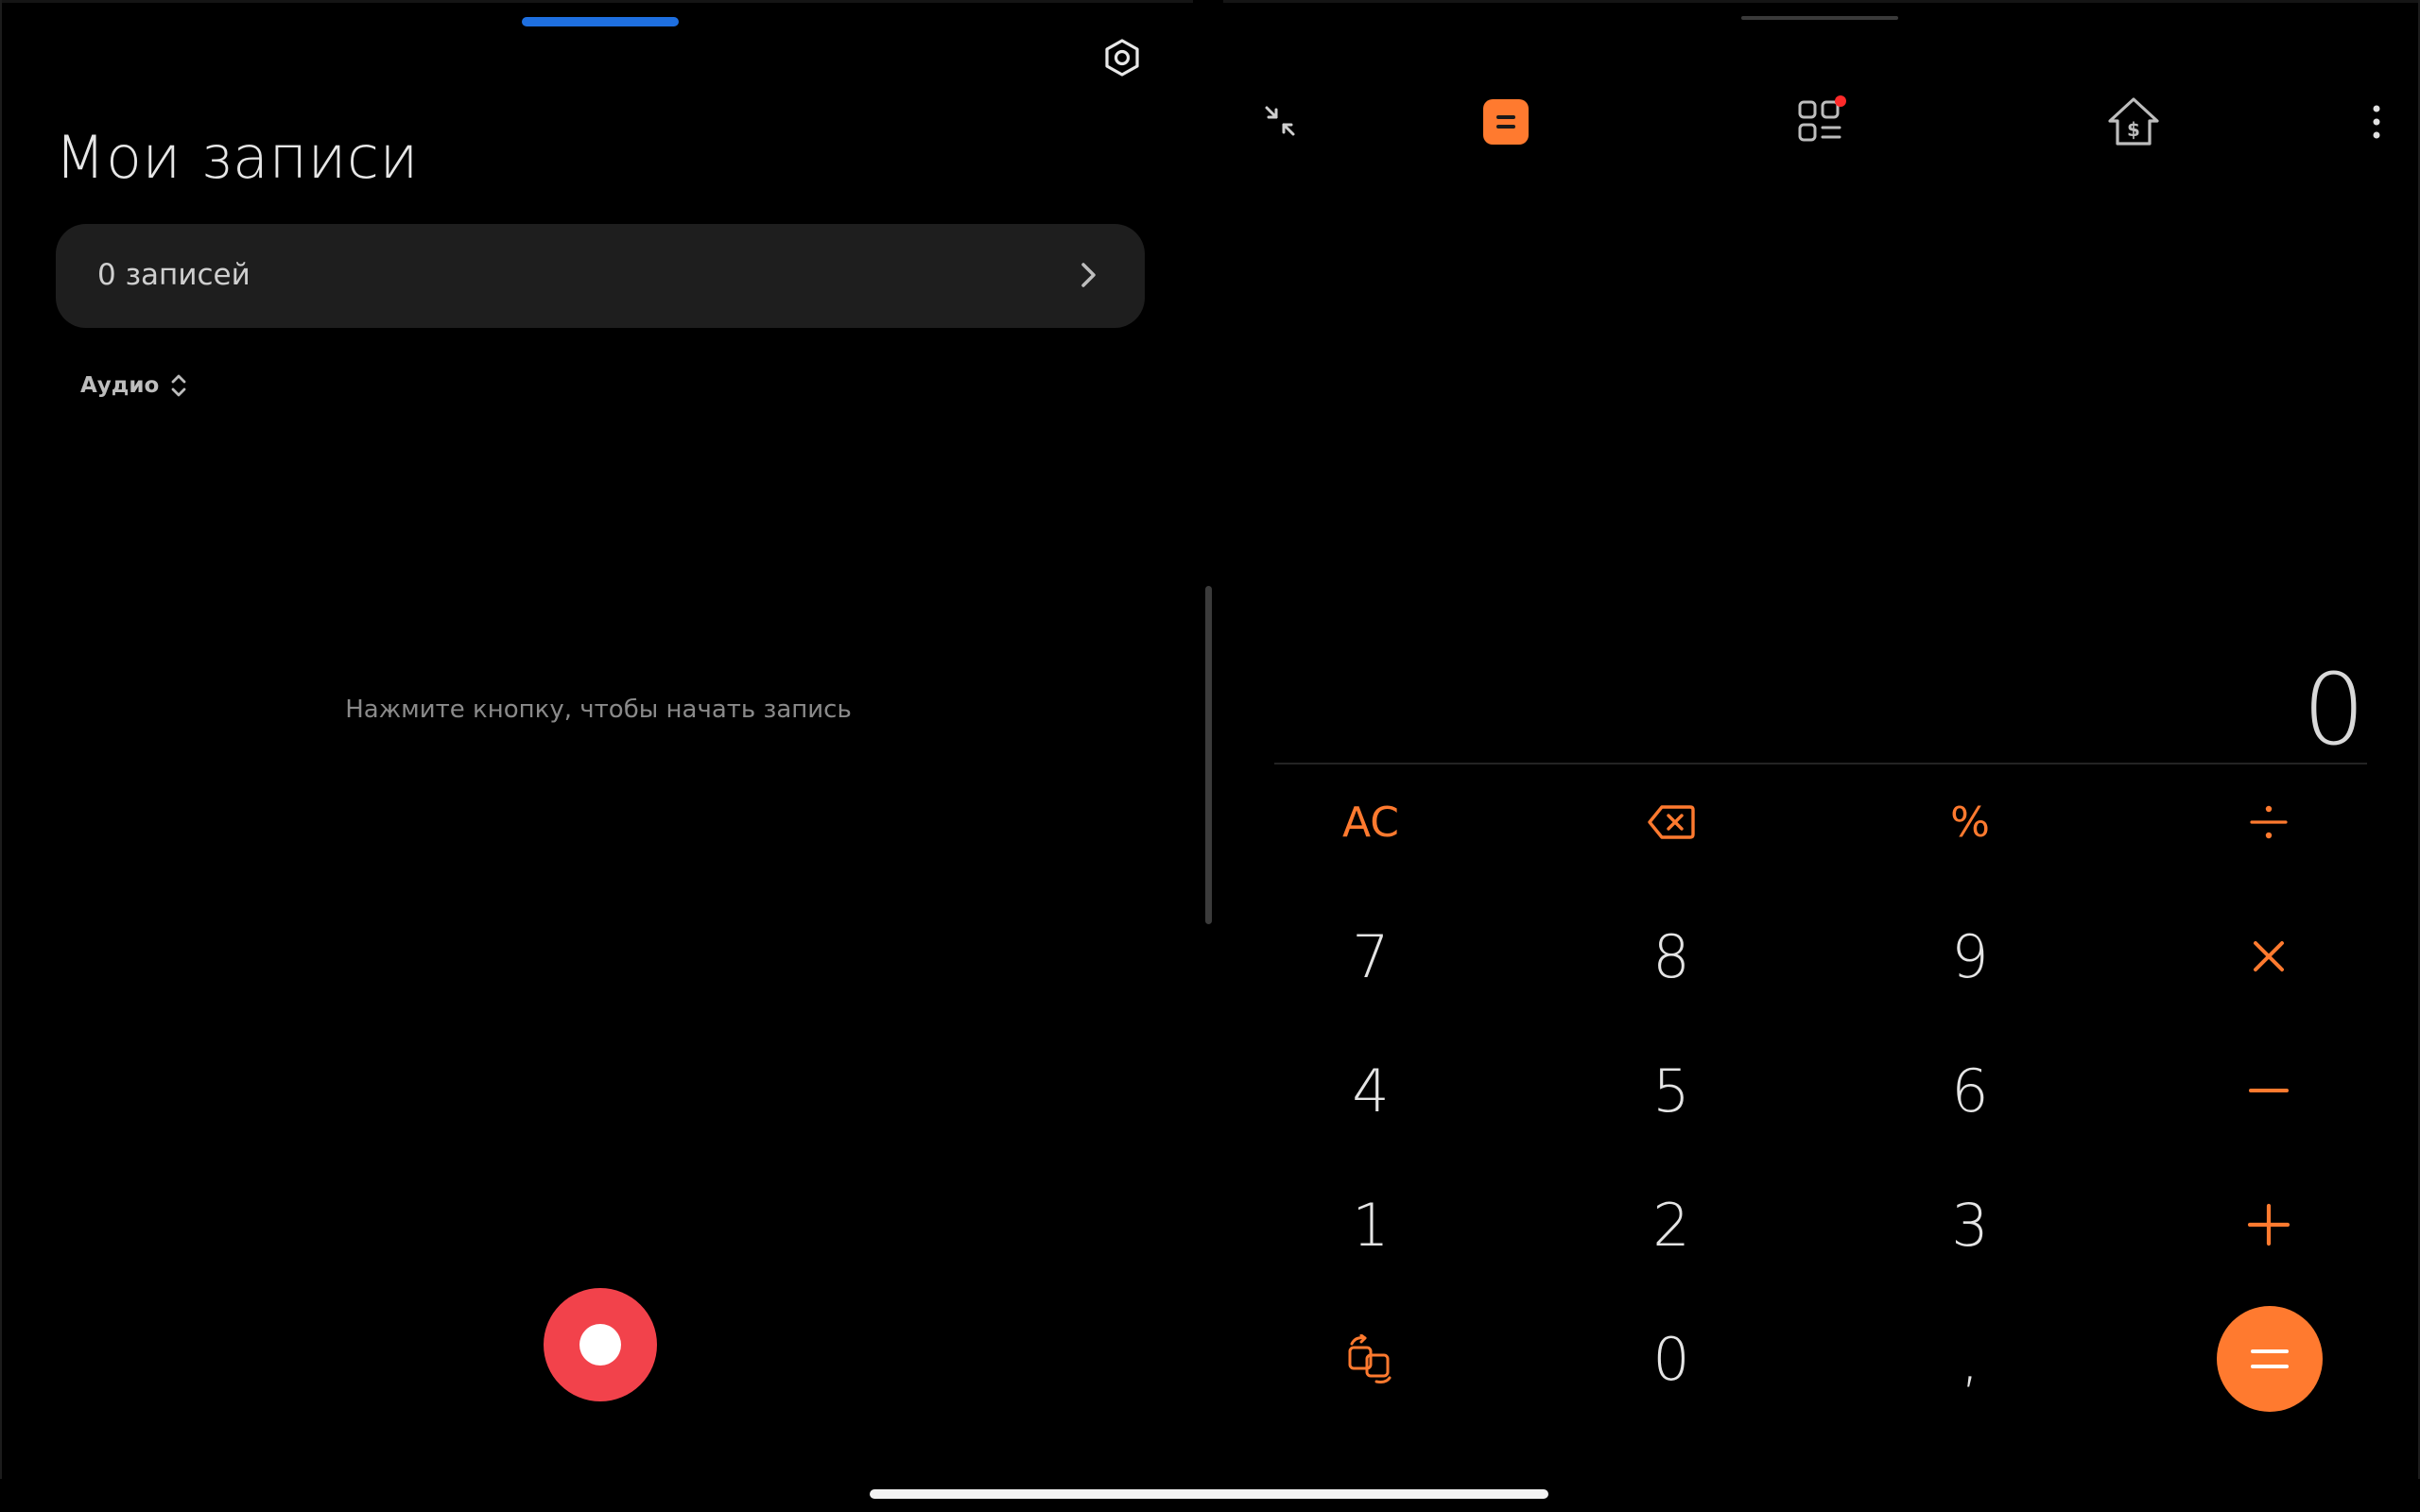  I want to click on converters-tab, so click(1822, 120).